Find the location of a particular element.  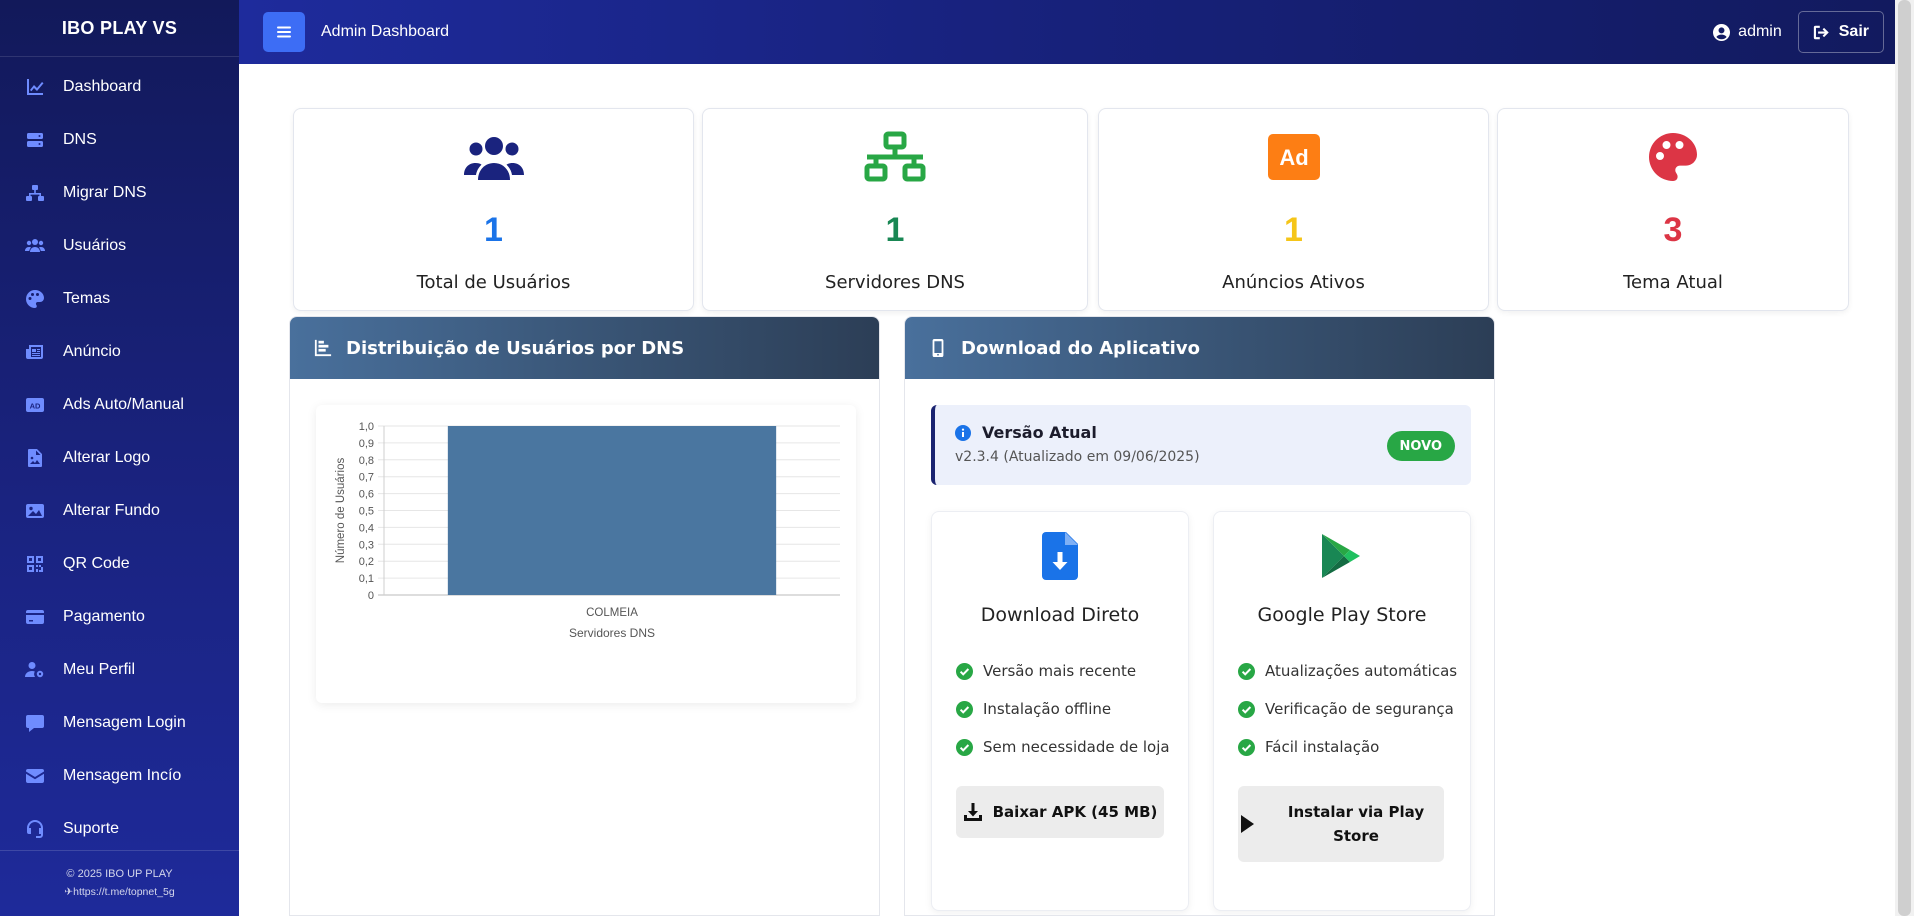

feature-text: Fácil instalação is located at coordinates (1322, 747).